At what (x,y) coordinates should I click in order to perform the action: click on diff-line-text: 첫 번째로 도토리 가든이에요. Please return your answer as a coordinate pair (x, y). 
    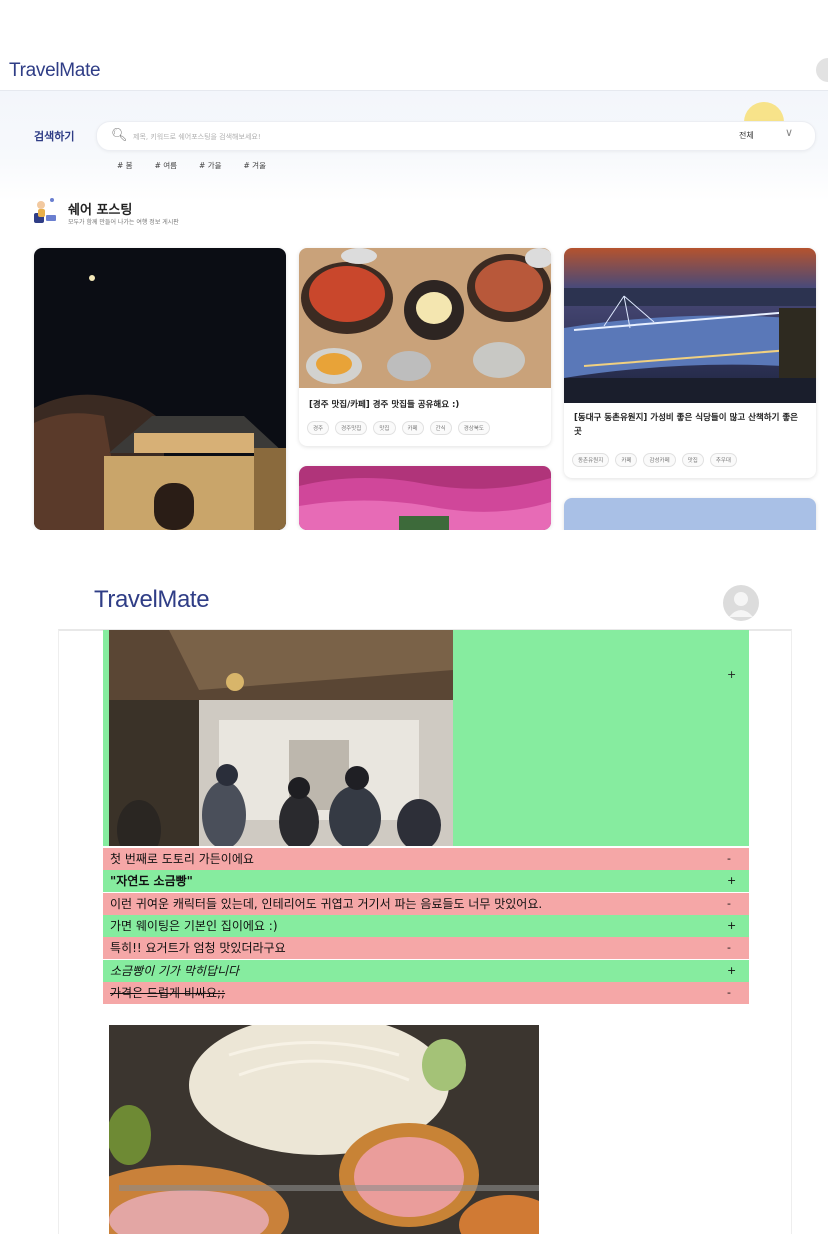
    Looking at the image, I should click on (182, 859).